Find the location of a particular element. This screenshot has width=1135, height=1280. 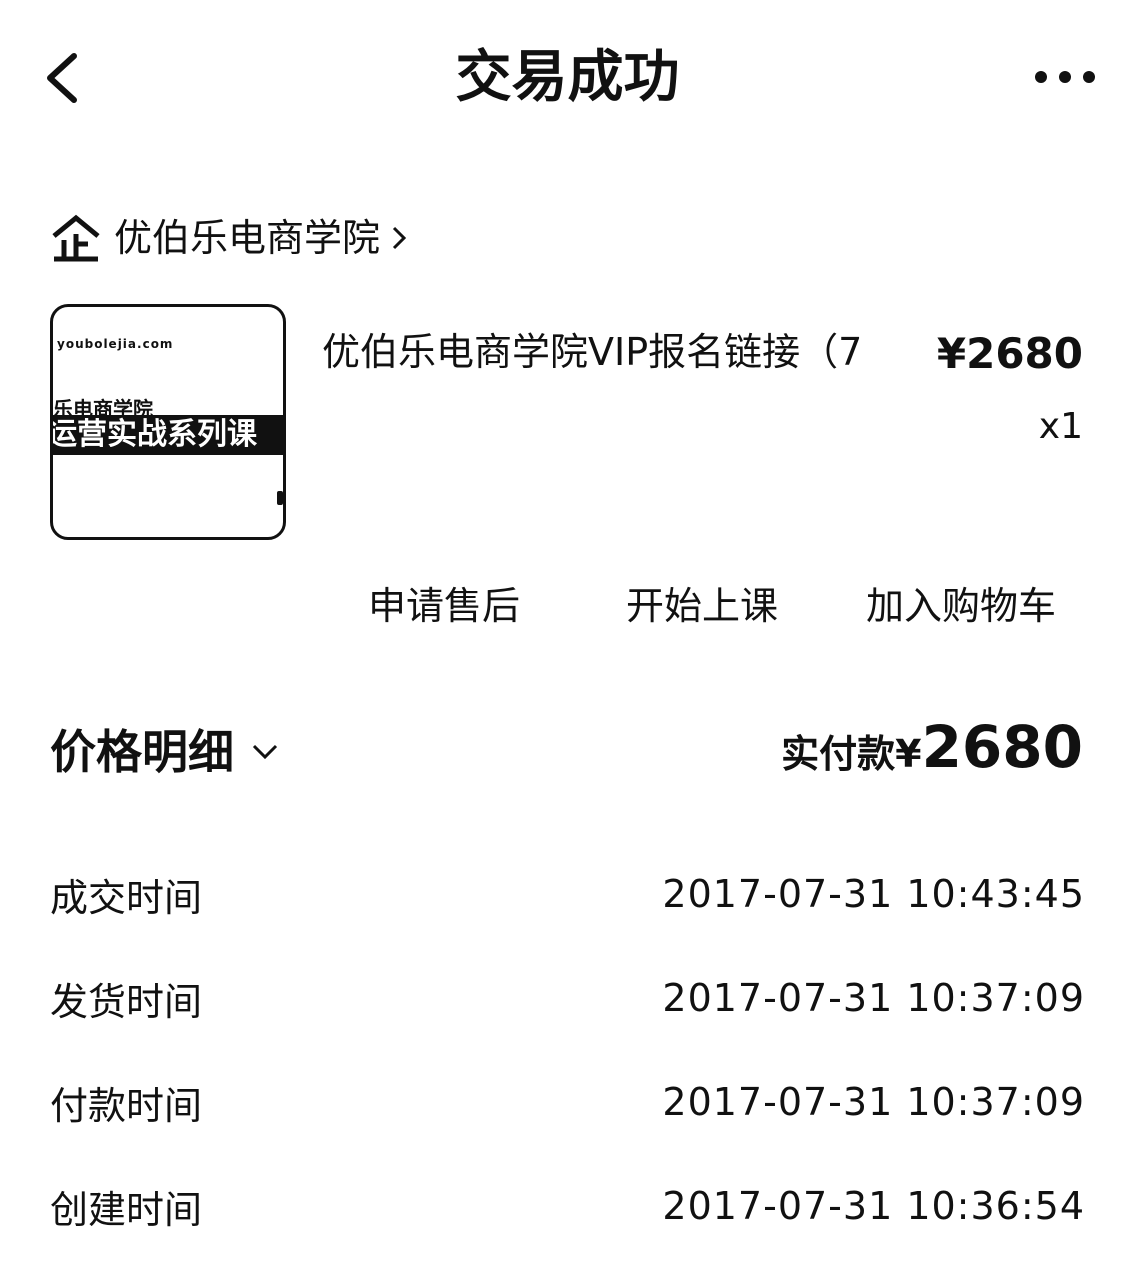

more-dots-icon is located at coordinates (1041, 77).